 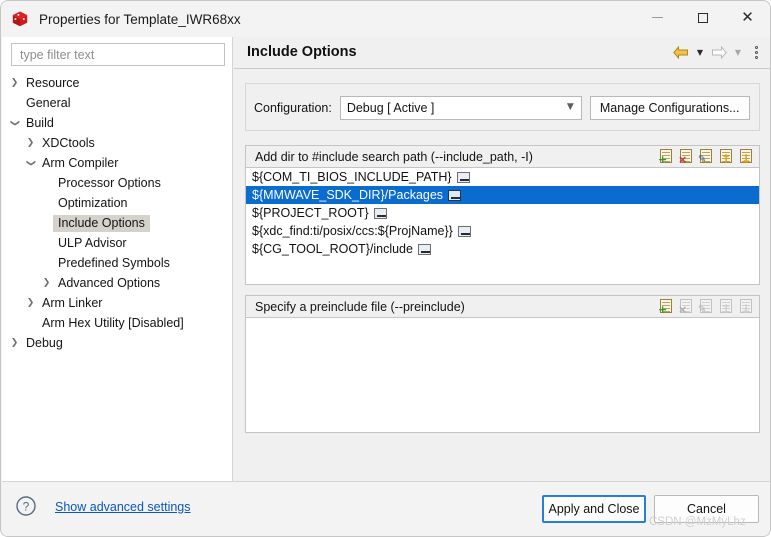 What do you see at coordinates (117, 103) in the screenshot?
I see `sidebar-item-general: General` at bounding box center [117, 103].